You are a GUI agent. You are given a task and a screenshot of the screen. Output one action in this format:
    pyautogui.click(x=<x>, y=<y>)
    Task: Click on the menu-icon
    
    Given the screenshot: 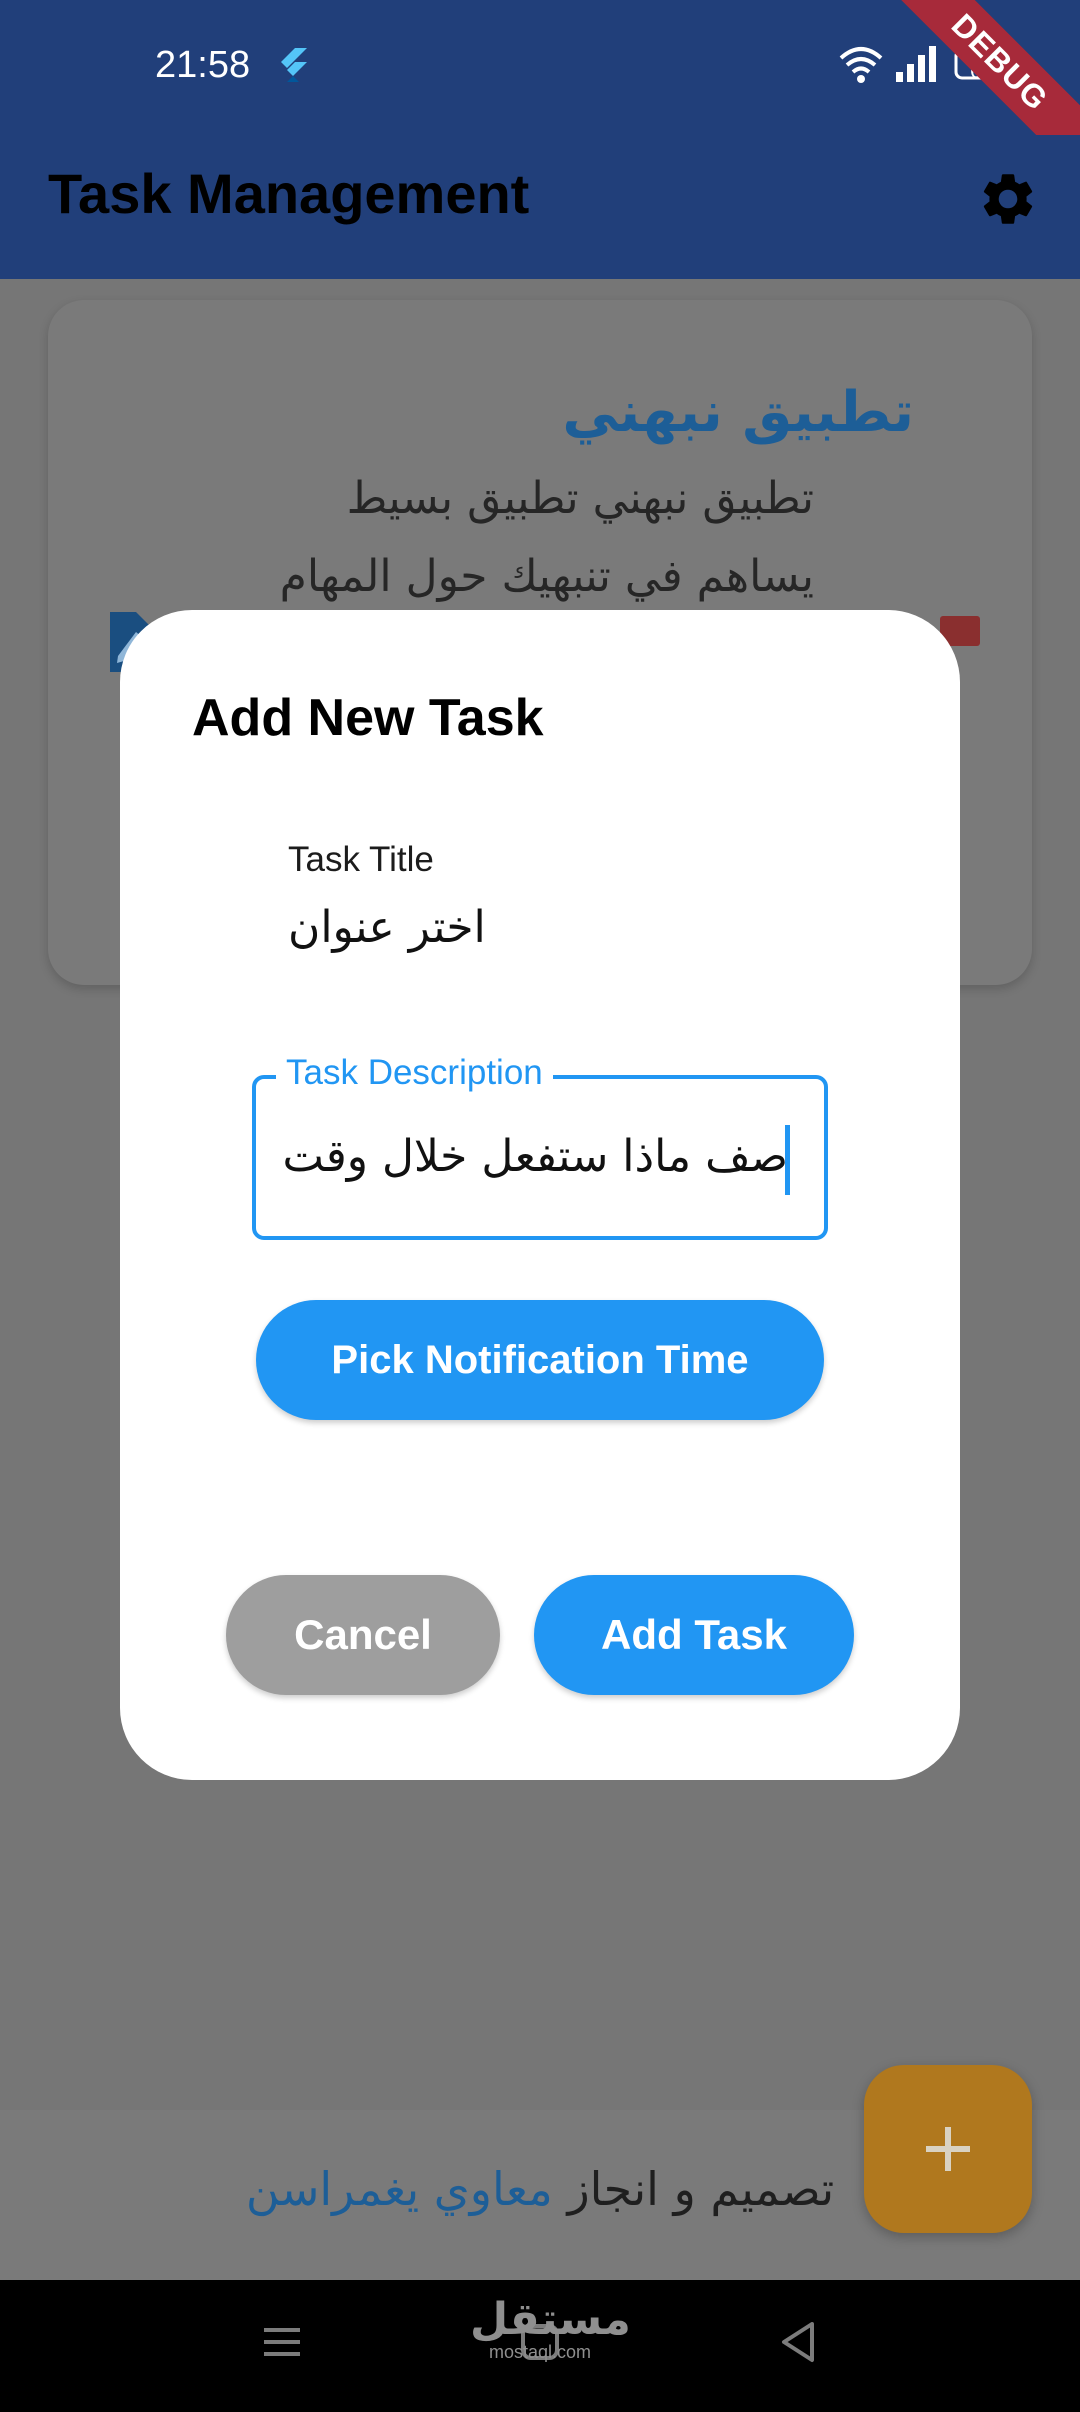 What is the action you would take?
    pyautogui.click(x=282, y=2342)
    